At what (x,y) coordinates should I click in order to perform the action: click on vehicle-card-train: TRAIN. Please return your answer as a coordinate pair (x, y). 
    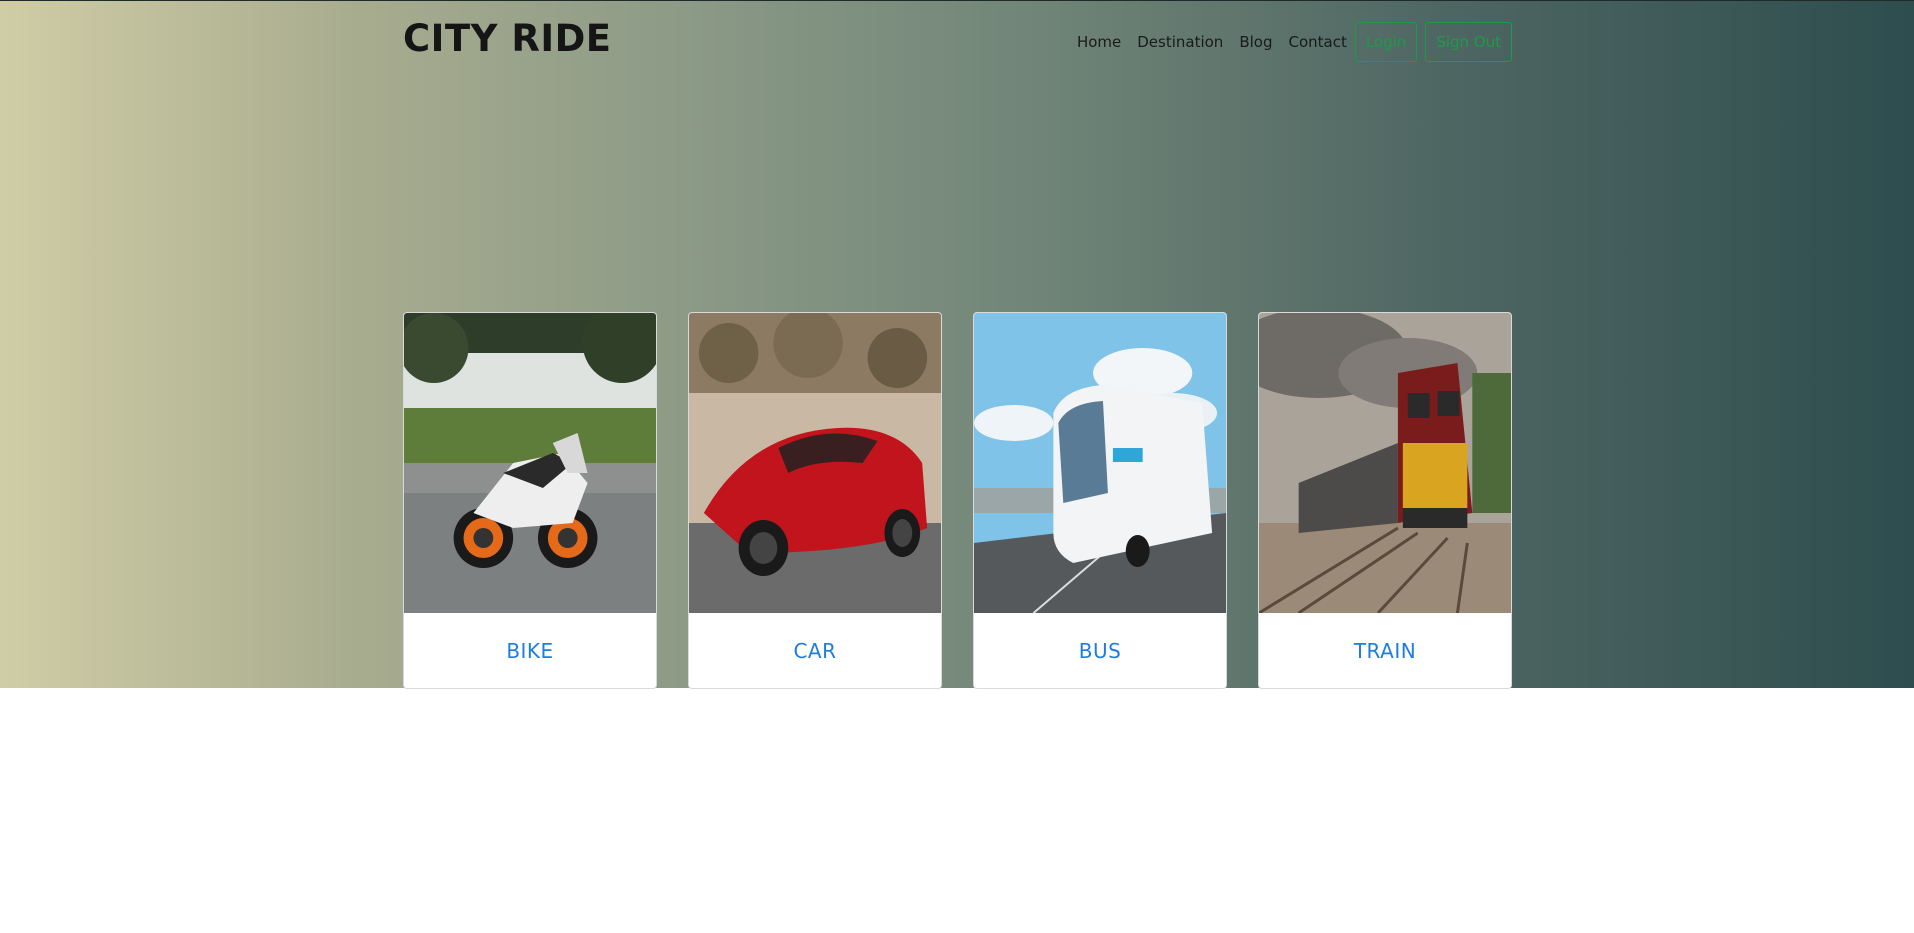
    Looking at the image, I should click on (1385, 500).